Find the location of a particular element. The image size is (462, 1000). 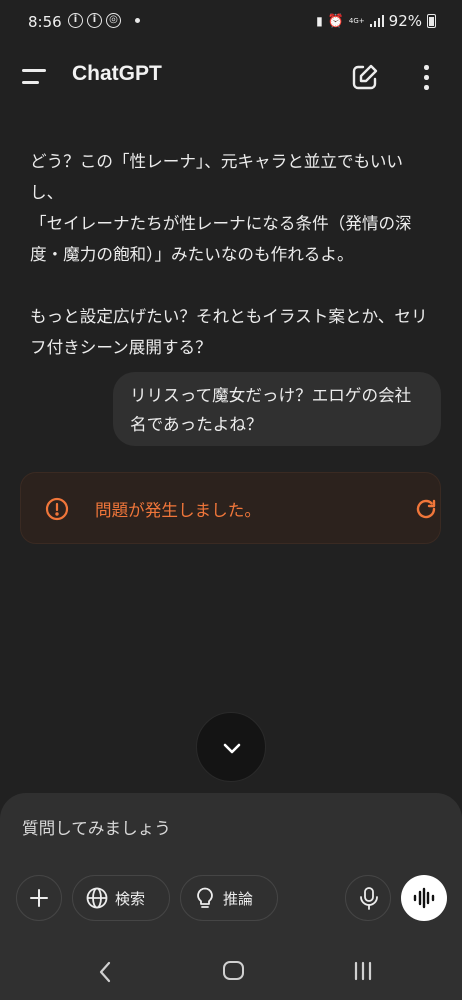

error-message: 問題が発生しました。 is located at coordinates (178, 510).